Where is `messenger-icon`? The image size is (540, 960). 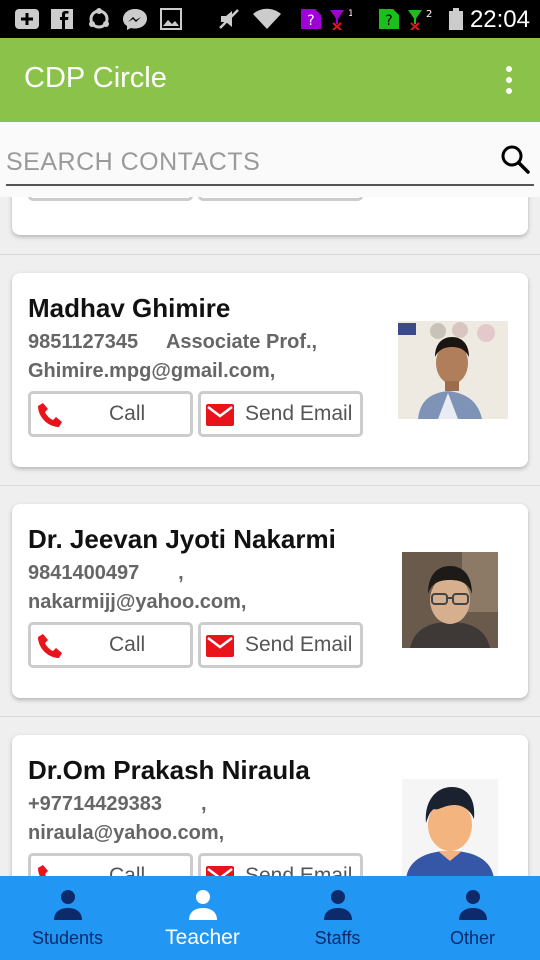
messenger-icon is located at coordinates (135, 19).